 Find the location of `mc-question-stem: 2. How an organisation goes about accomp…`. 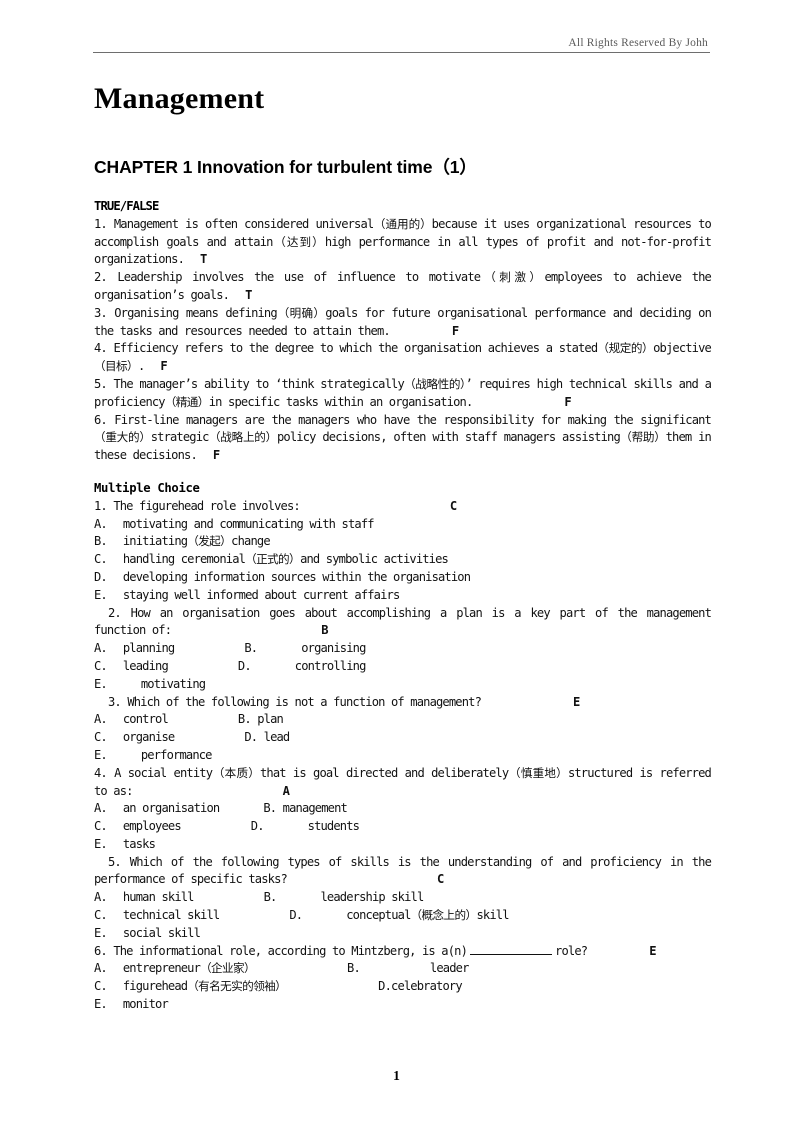

mc-question-stem: 2. How an organisation goes about accomp… is located at coordinates (403, 623).